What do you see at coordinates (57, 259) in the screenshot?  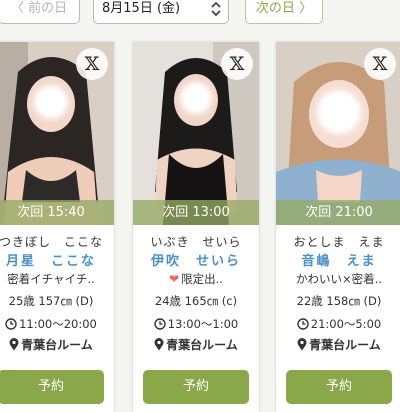 I see `name-link: 月星 ここな` at bounding box center [57, 259].